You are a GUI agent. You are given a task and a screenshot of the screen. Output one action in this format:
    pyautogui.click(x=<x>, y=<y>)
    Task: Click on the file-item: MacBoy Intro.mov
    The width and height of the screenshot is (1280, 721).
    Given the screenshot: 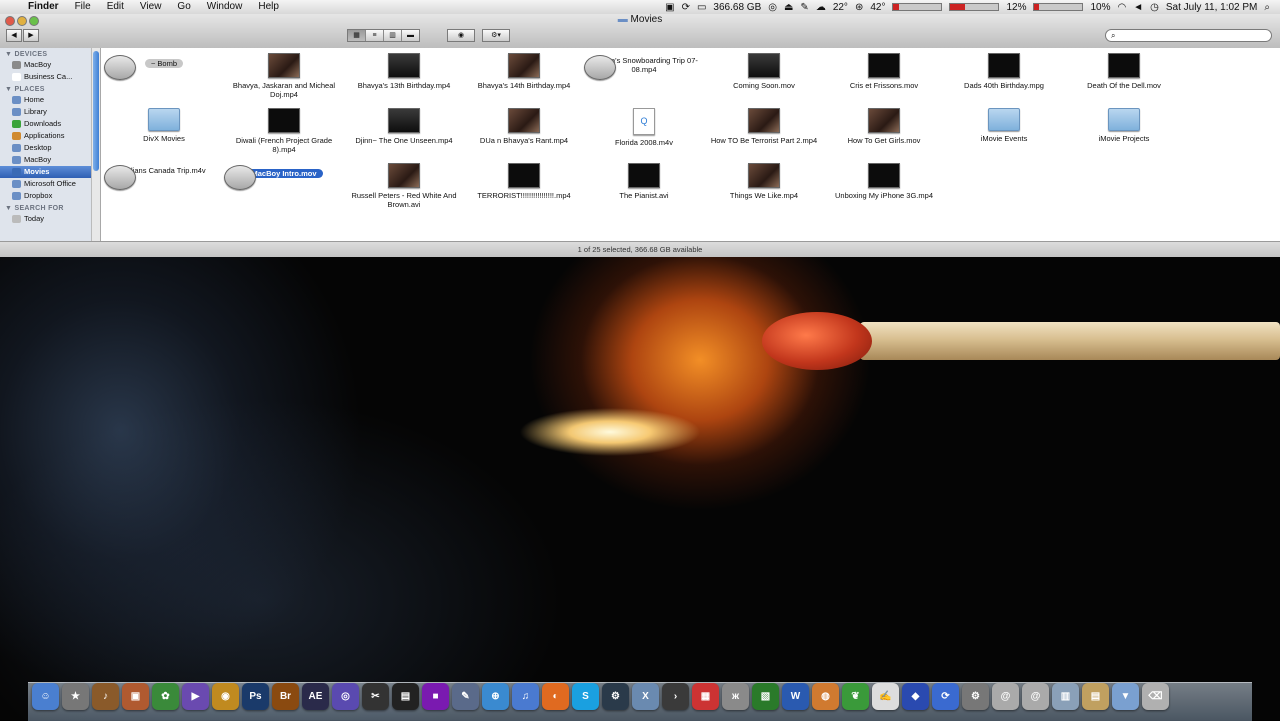 What is the action you would take?
    pyautogui.click(x=284, y=176)
    